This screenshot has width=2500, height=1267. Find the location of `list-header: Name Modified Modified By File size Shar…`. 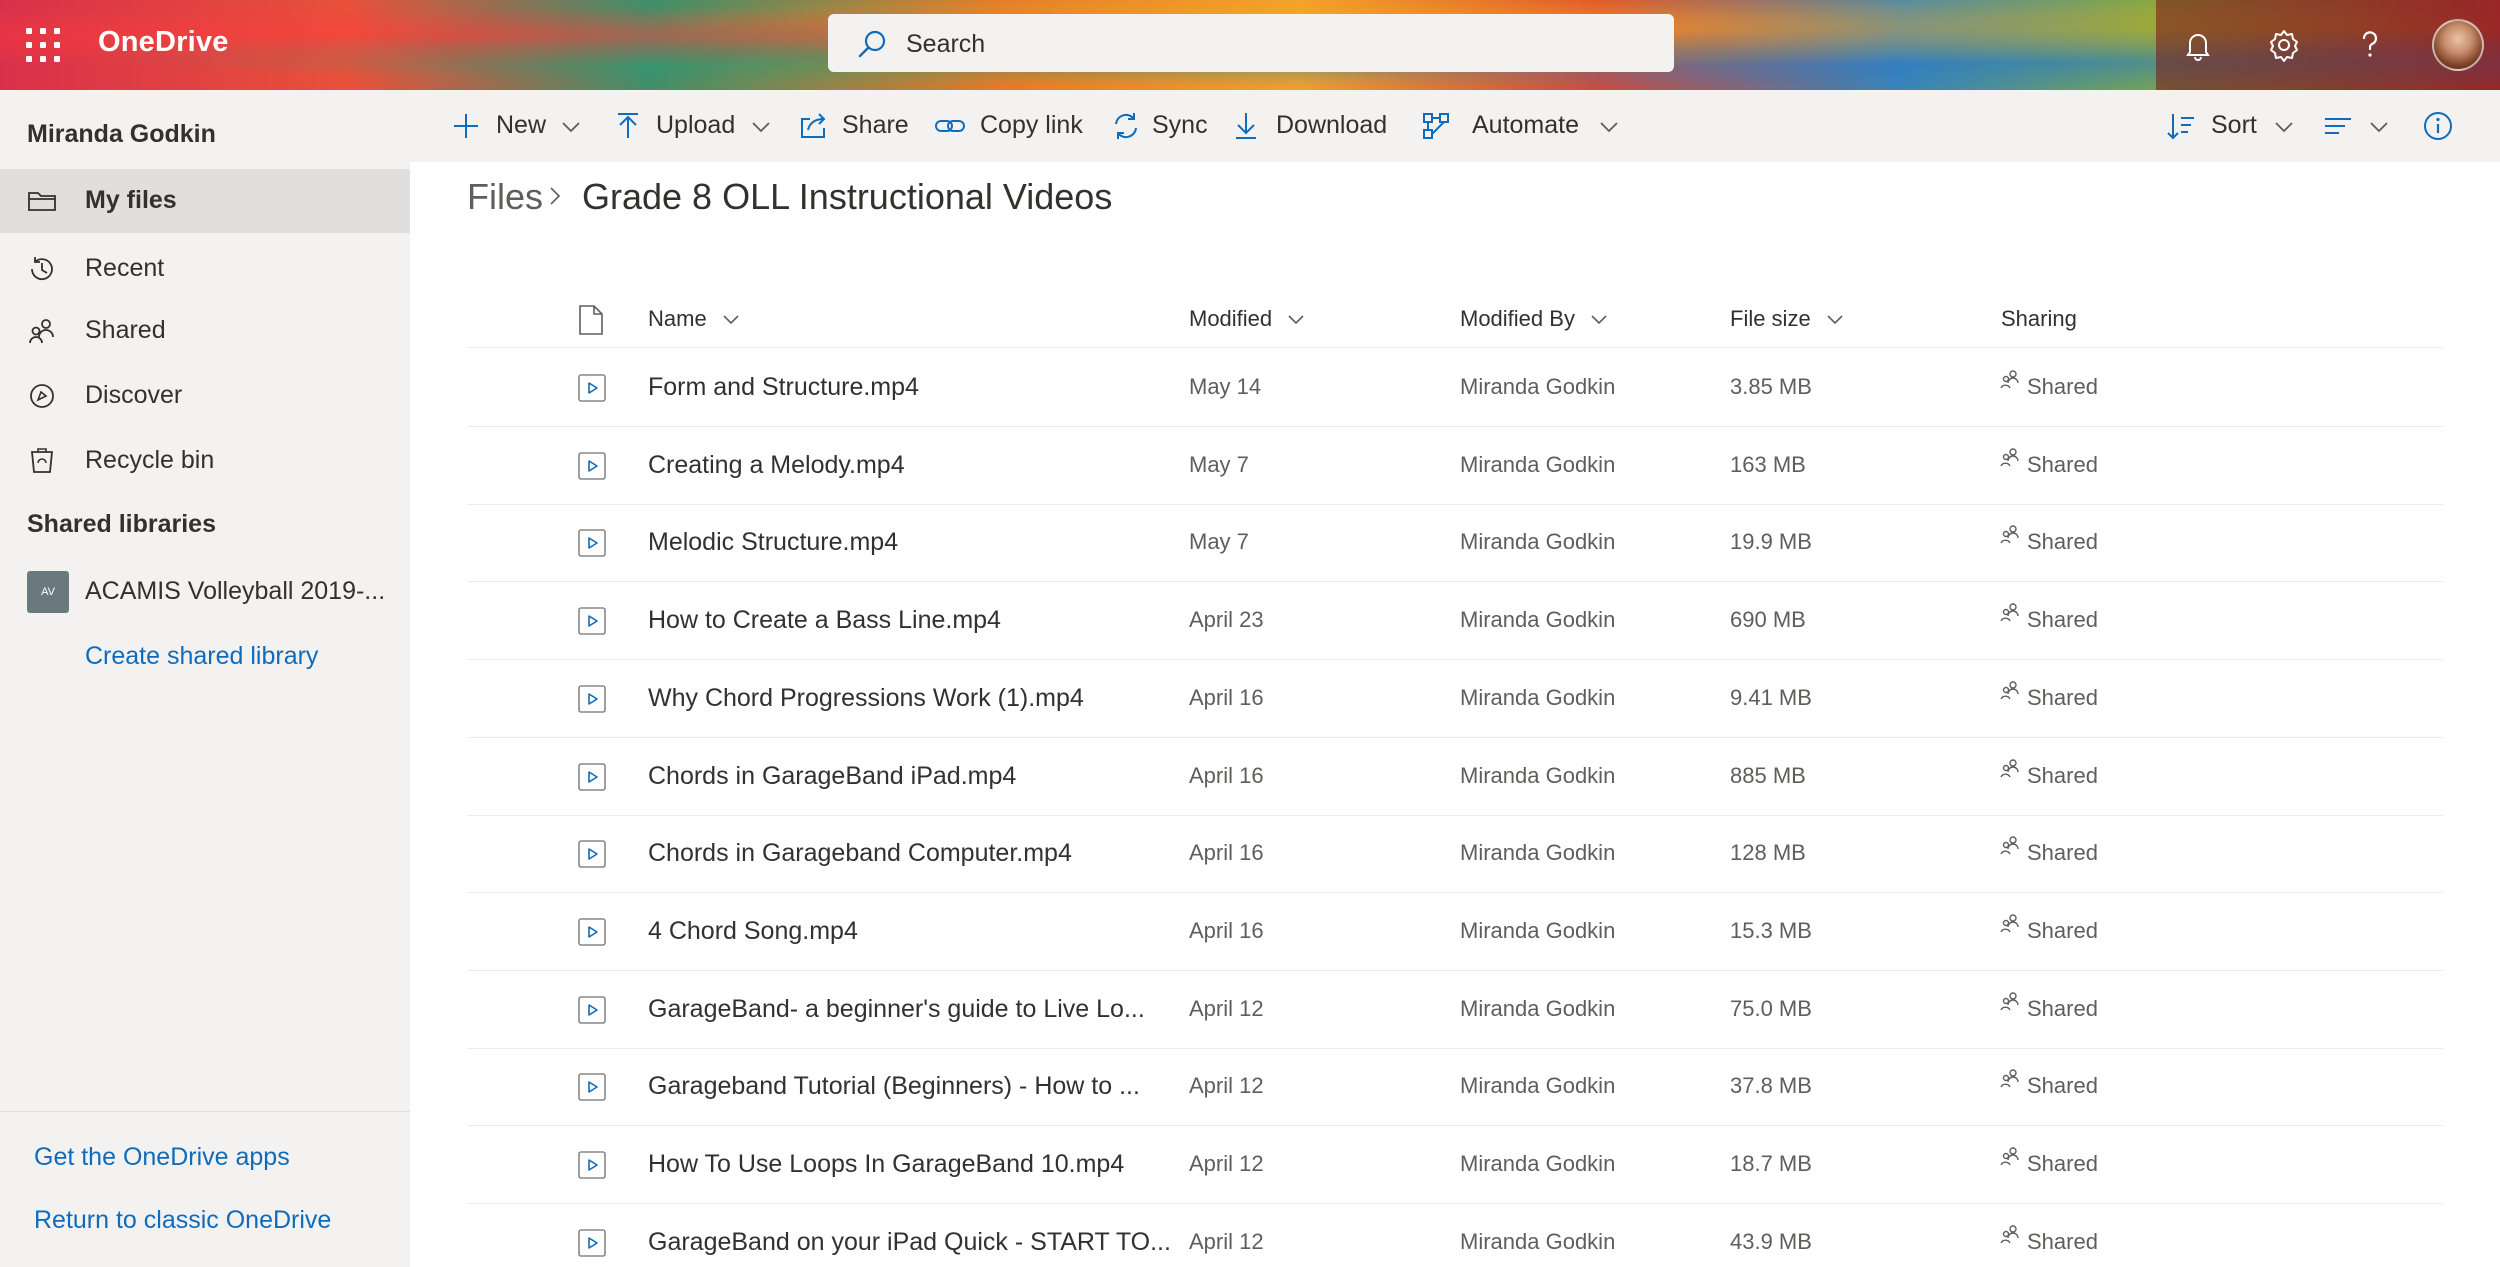

list-header: Name Modified Modified By File size Shar… is located at coordinates (1455, 320).